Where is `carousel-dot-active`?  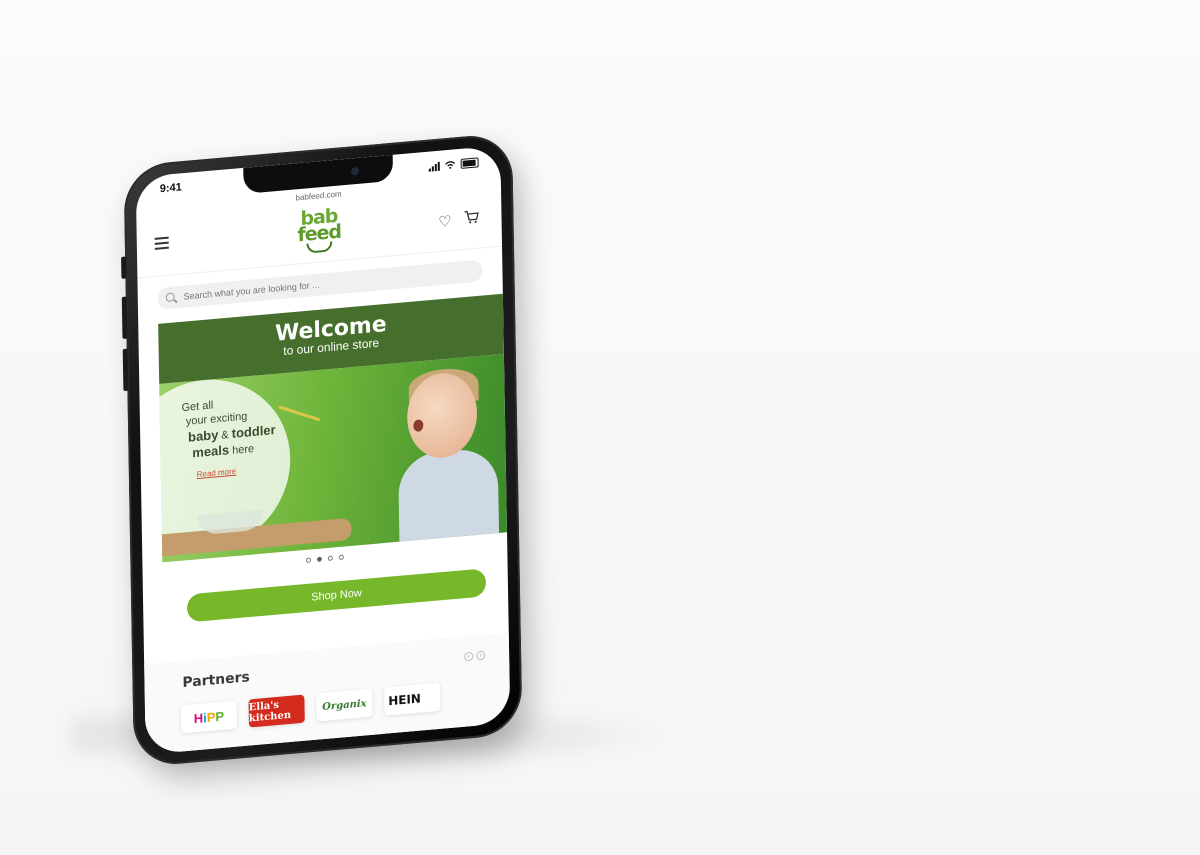
carousel-dot-active is located at coordinates (319, 559).